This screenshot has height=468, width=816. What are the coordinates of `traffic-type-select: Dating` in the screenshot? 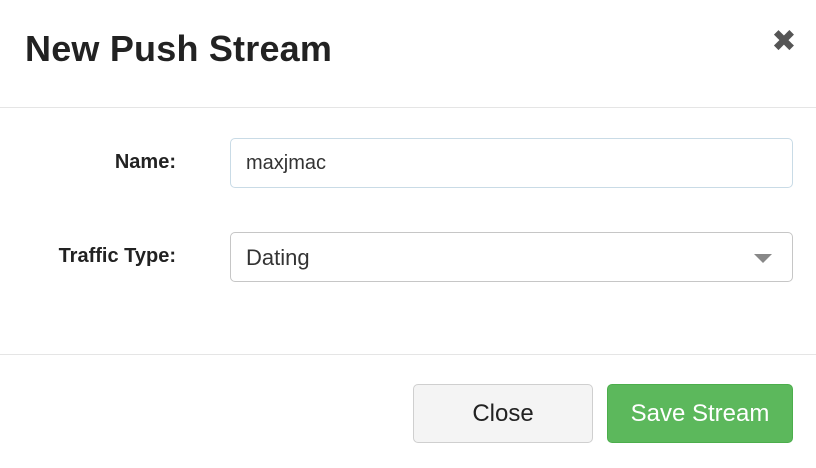 It's located at (511, 257).